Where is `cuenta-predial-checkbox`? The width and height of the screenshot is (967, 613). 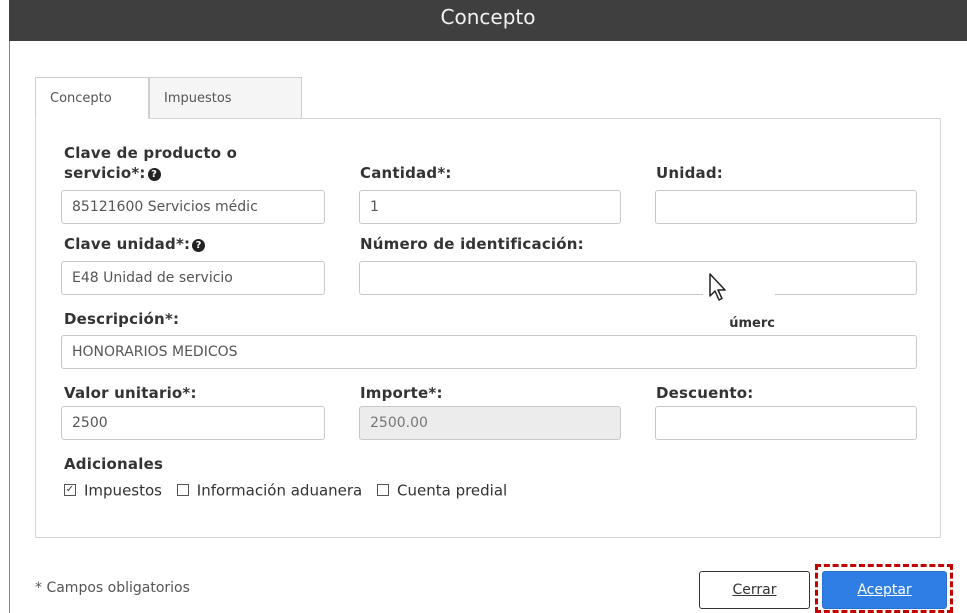 cuenta-predial-checkbox is located at coordinates (383, 489).